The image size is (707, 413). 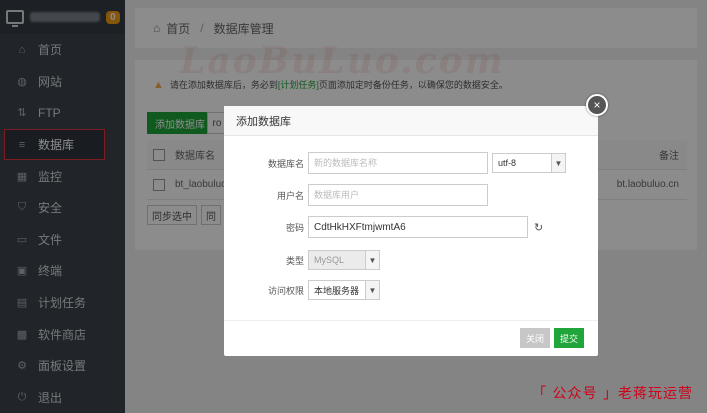 I want to click on field-password: 密码 ↻, so click(x=383, y=227).